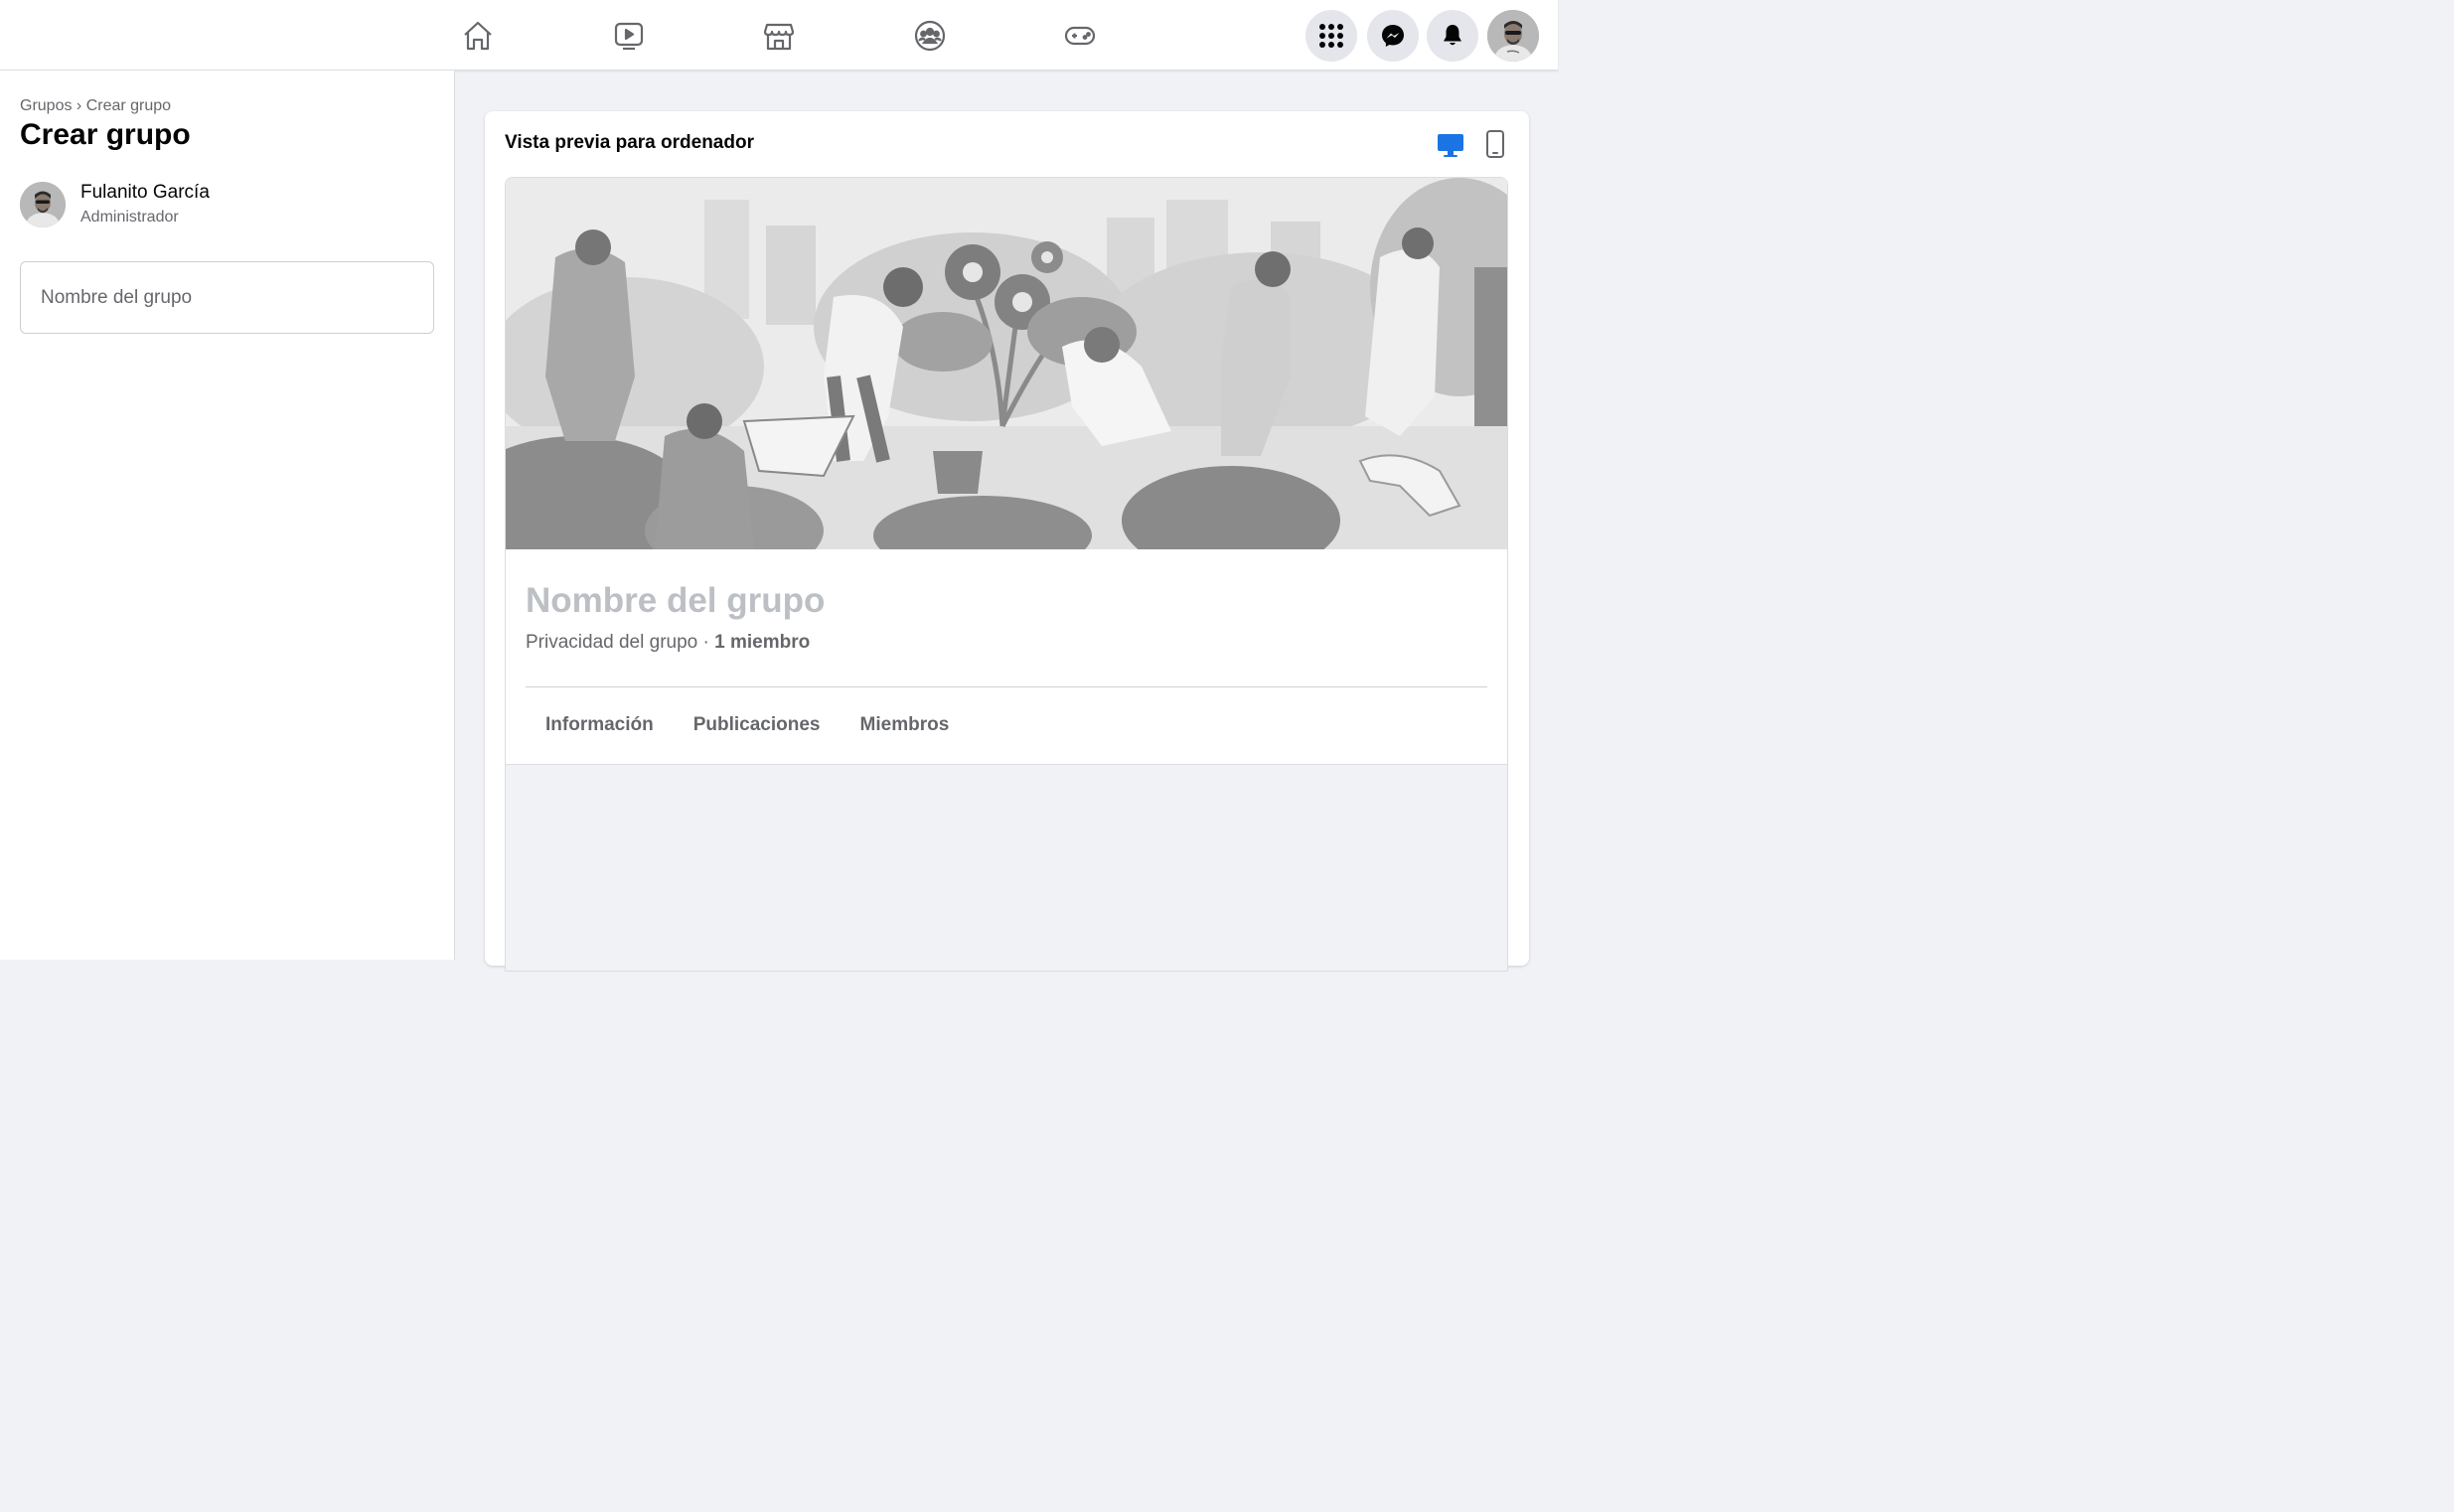  I want to click on preview-group-name: Nombre del grupo, so click(676, 600).